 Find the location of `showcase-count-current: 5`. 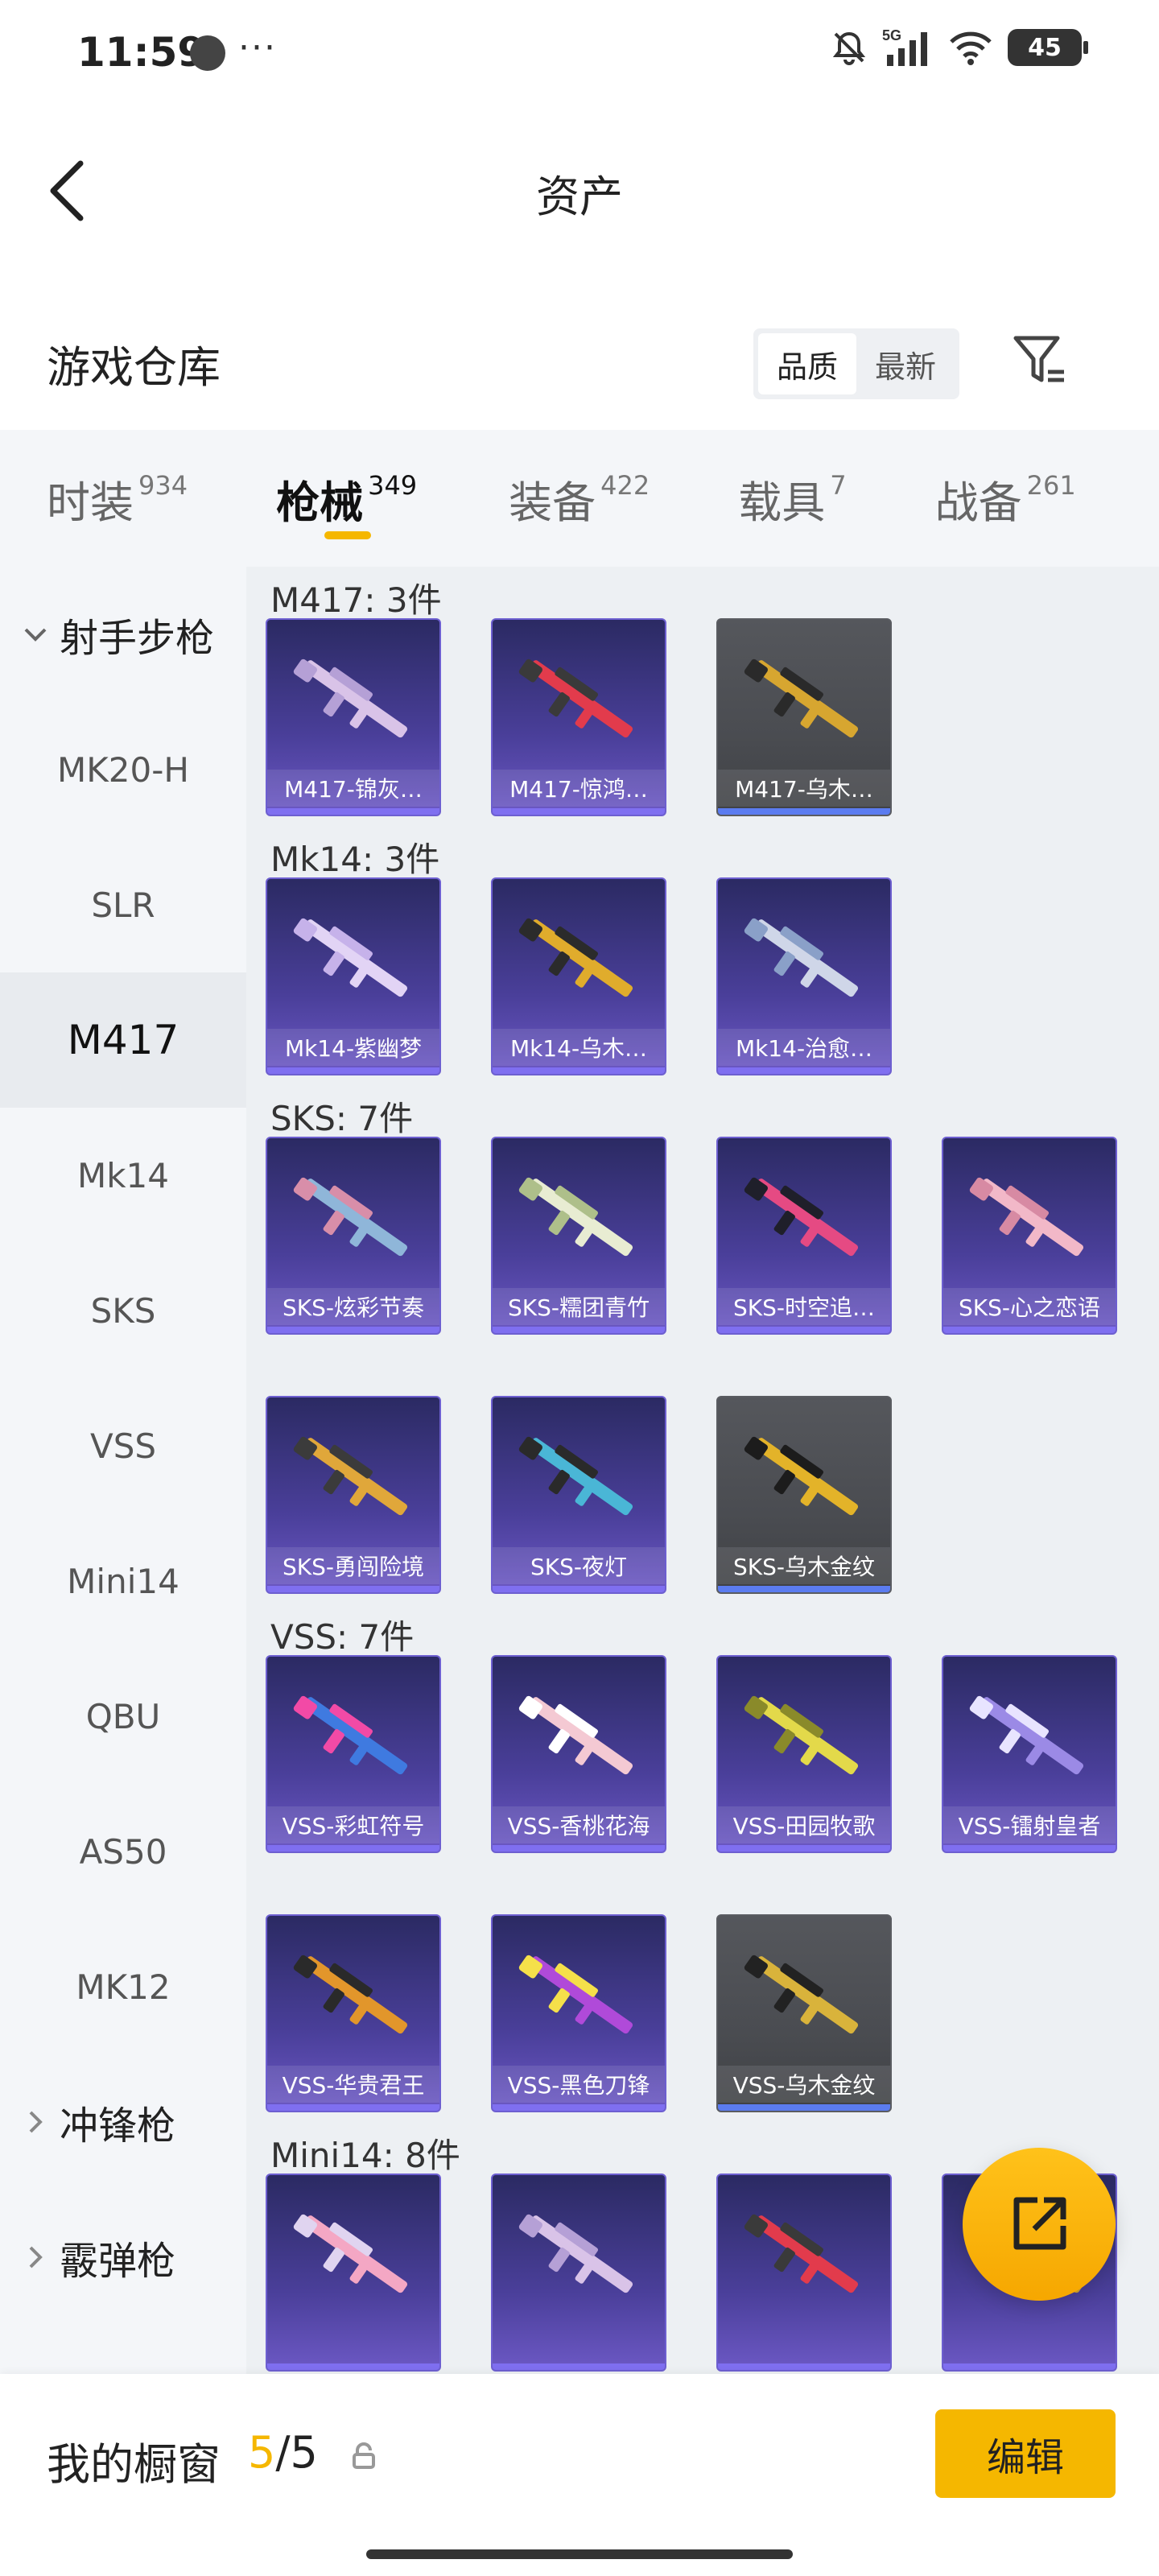

showcase-count-current: 5 is located at coordinates (262, 2452).